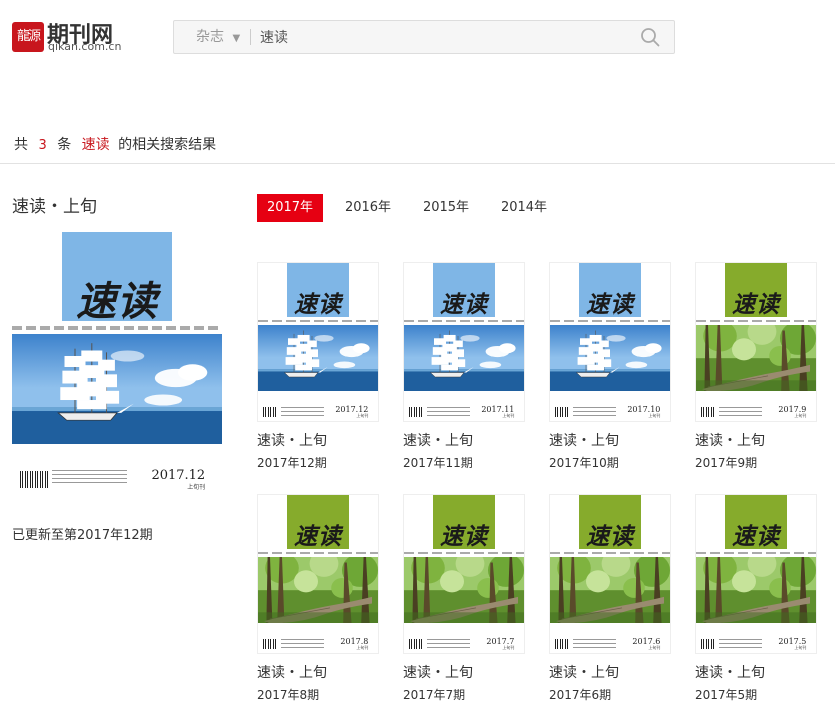  Describe the element at coordinates (85, 46) in the screenshot. I see `logo-domain: qikan.com.cn` at that location.